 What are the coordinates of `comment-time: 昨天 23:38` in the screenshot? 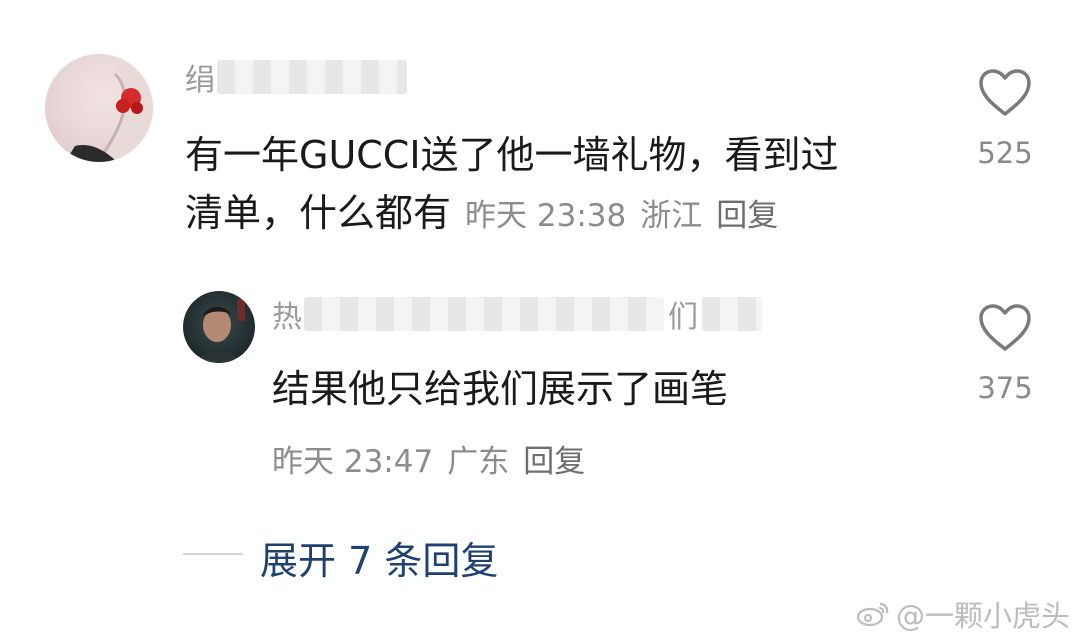 It's located at (546, 216).